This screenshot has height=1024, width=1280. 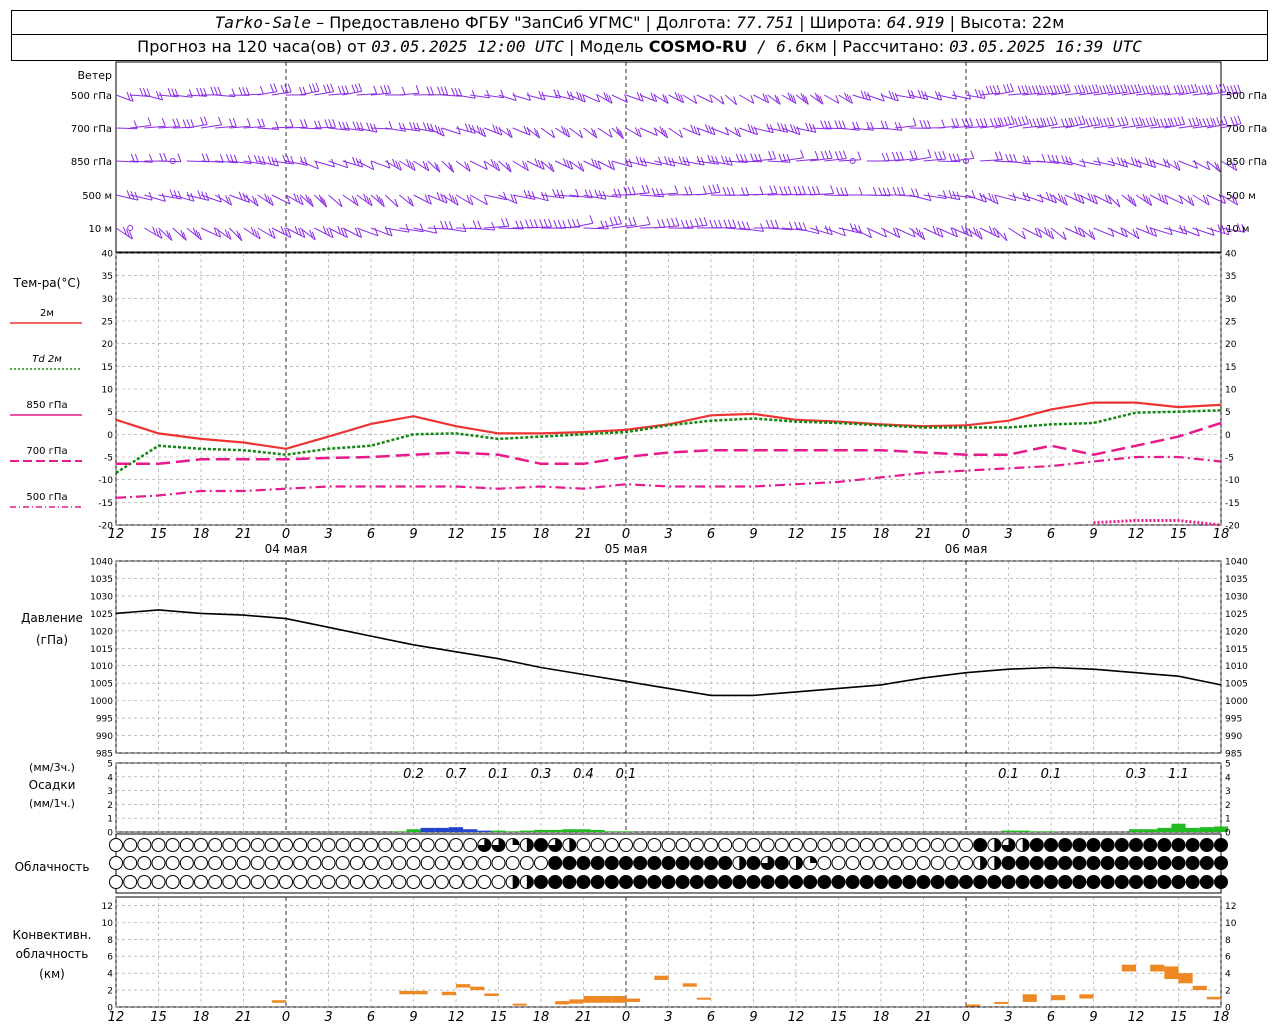 I want to click on press-ytick-right: 1015, so click(x=1236, y=650).